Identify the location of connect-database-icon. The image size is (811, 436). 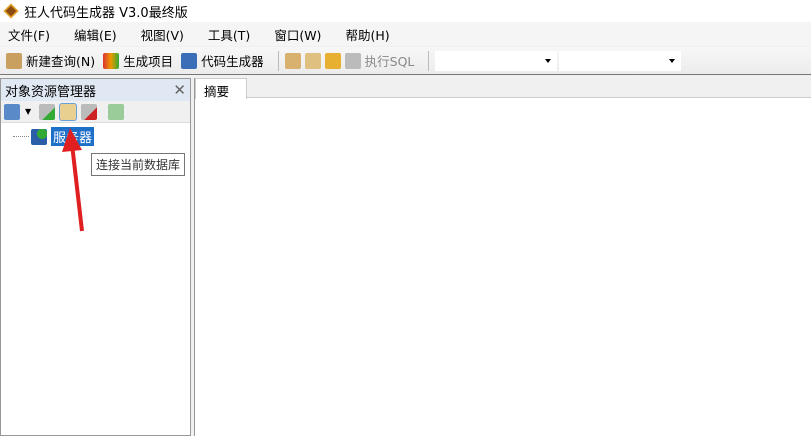
(68, 111).